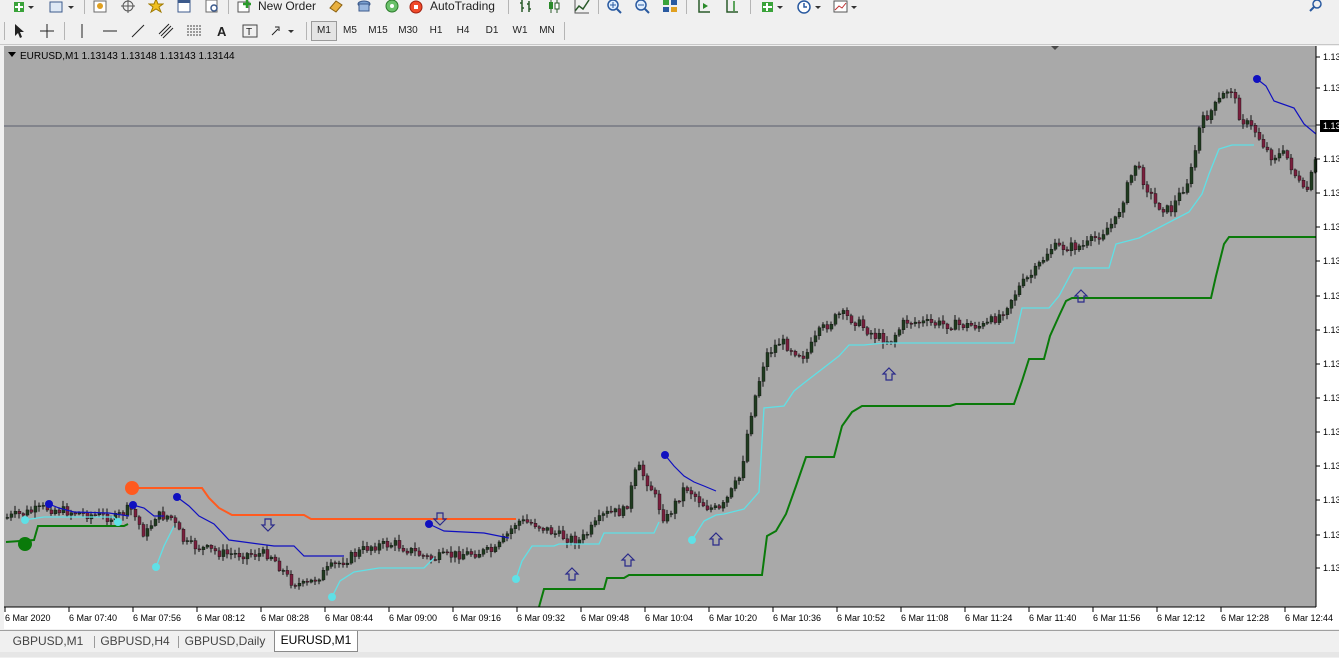  What do you see at coordinates (416, 7) in the screenshot?
I see `autotrading-icon` at bounding box center [416, 7].